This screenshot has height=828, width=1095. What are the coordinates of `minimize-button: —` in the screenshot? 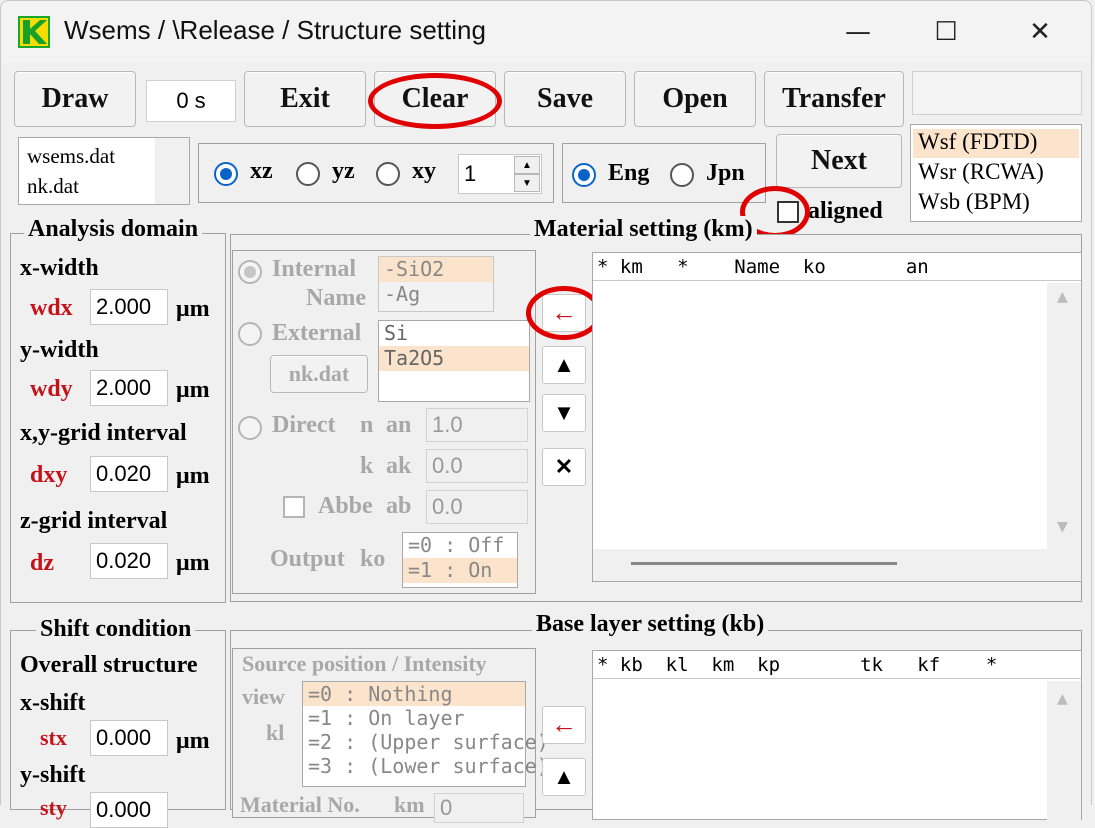 It's located at (858, 32).